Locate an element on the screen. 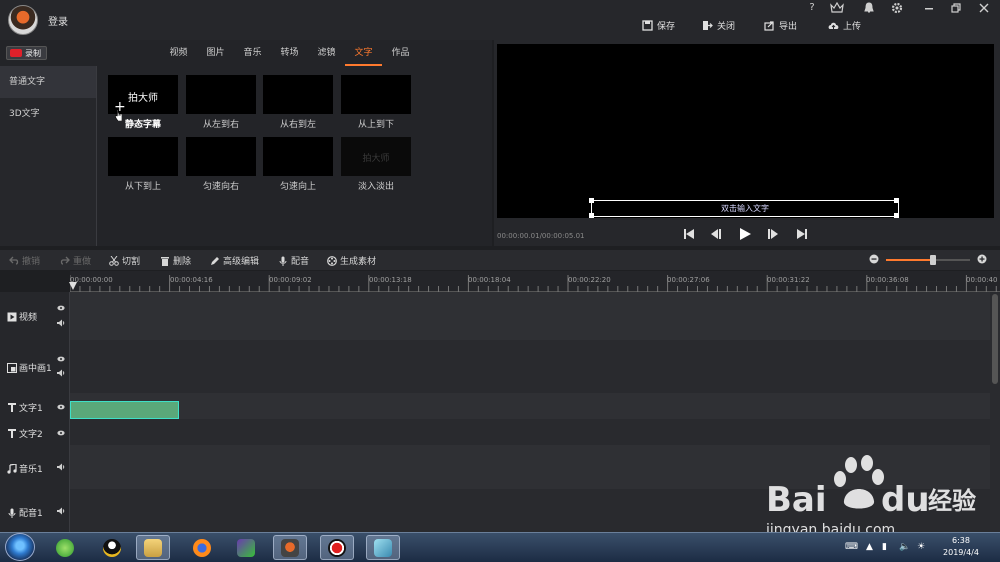 The image size is (1000, 562). show-hidden-icons-icon: ▲ is located at coordinates (869, 547).